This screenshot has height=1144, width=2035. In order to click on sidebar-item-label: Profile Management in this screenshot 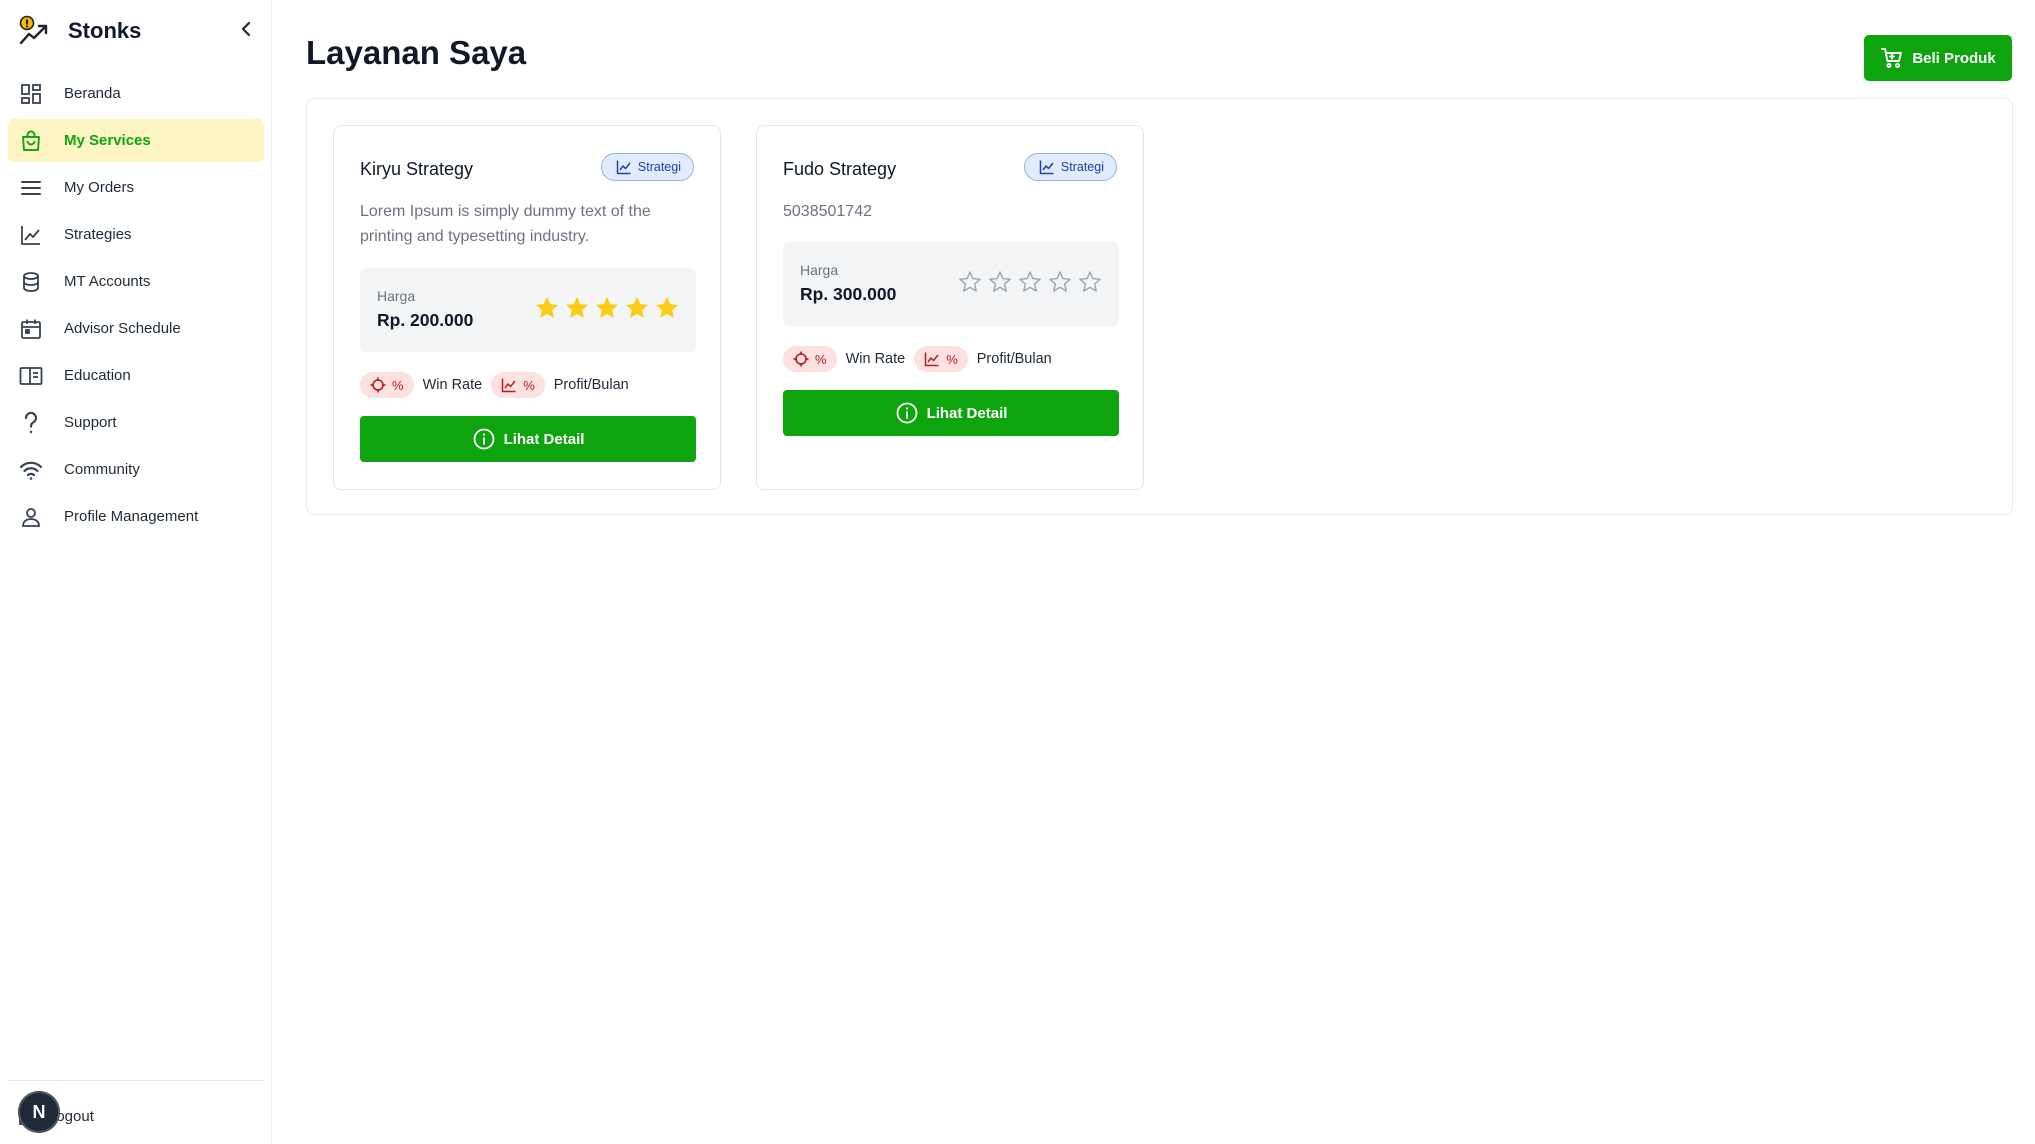, I will do `click(131, 516)`.